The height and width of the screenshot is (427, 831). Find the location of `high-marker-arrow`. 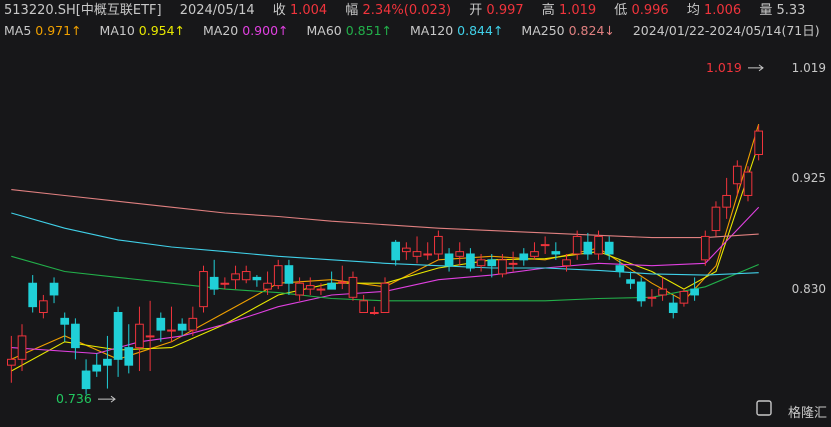

high-marker-arrow is located at coordinates (756, 68).